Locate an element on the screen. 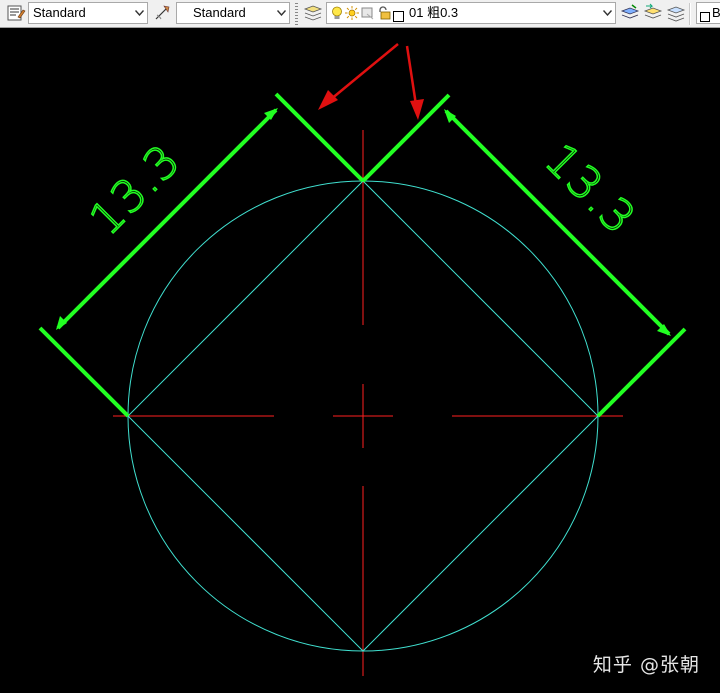  text-style-value: Standard is located at coordinates (59, 12).